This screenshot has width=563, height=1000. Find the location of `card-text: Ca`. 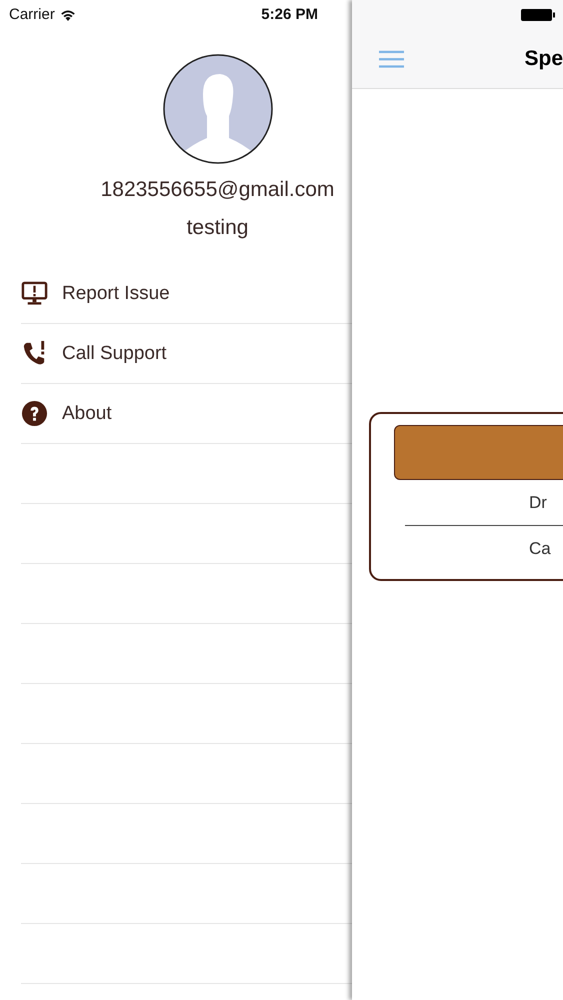

card-text: Ca is located at coordinates (540, 549).